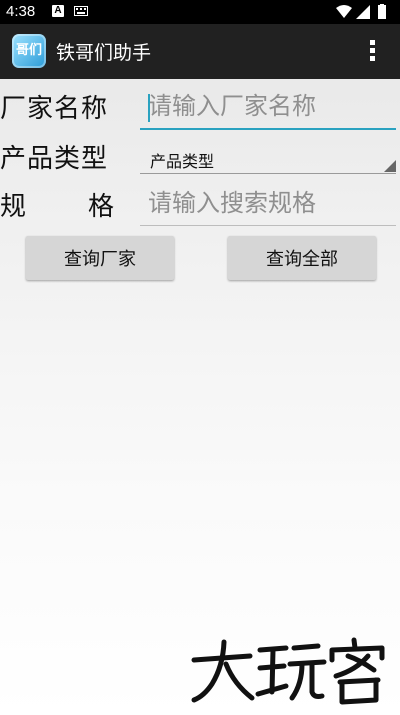 This screenshot has height=715, width=400. What do you see at coordinates (100, 207) in the screenshot?
I see `spec-label-char-2: 格` at bounding box center [100, 207].